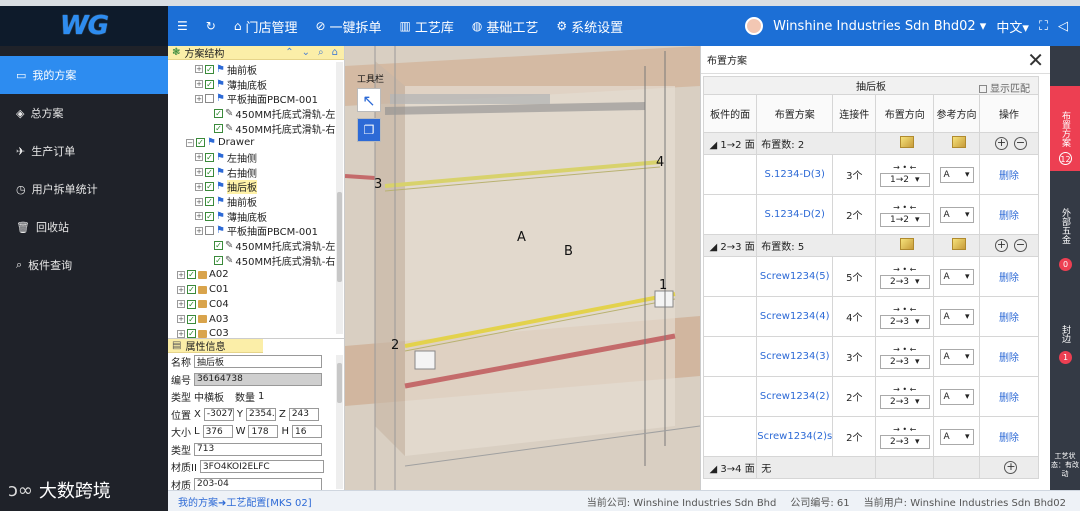  Describe the element at coordinates (795, 174) in the screenshot. I see `layout-plan-link: S.1234-D(3)` at that location.